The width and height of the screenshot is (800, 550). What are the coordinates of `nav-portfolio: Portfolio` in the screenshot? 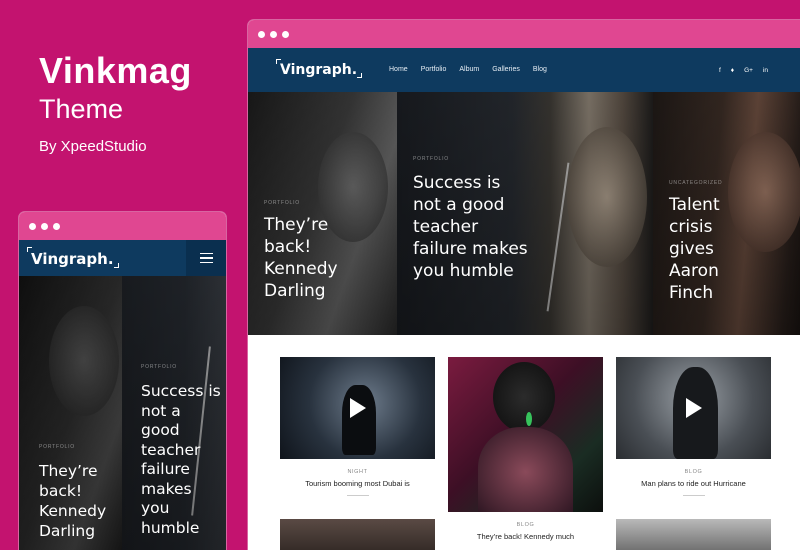 It's located at (434, 69).